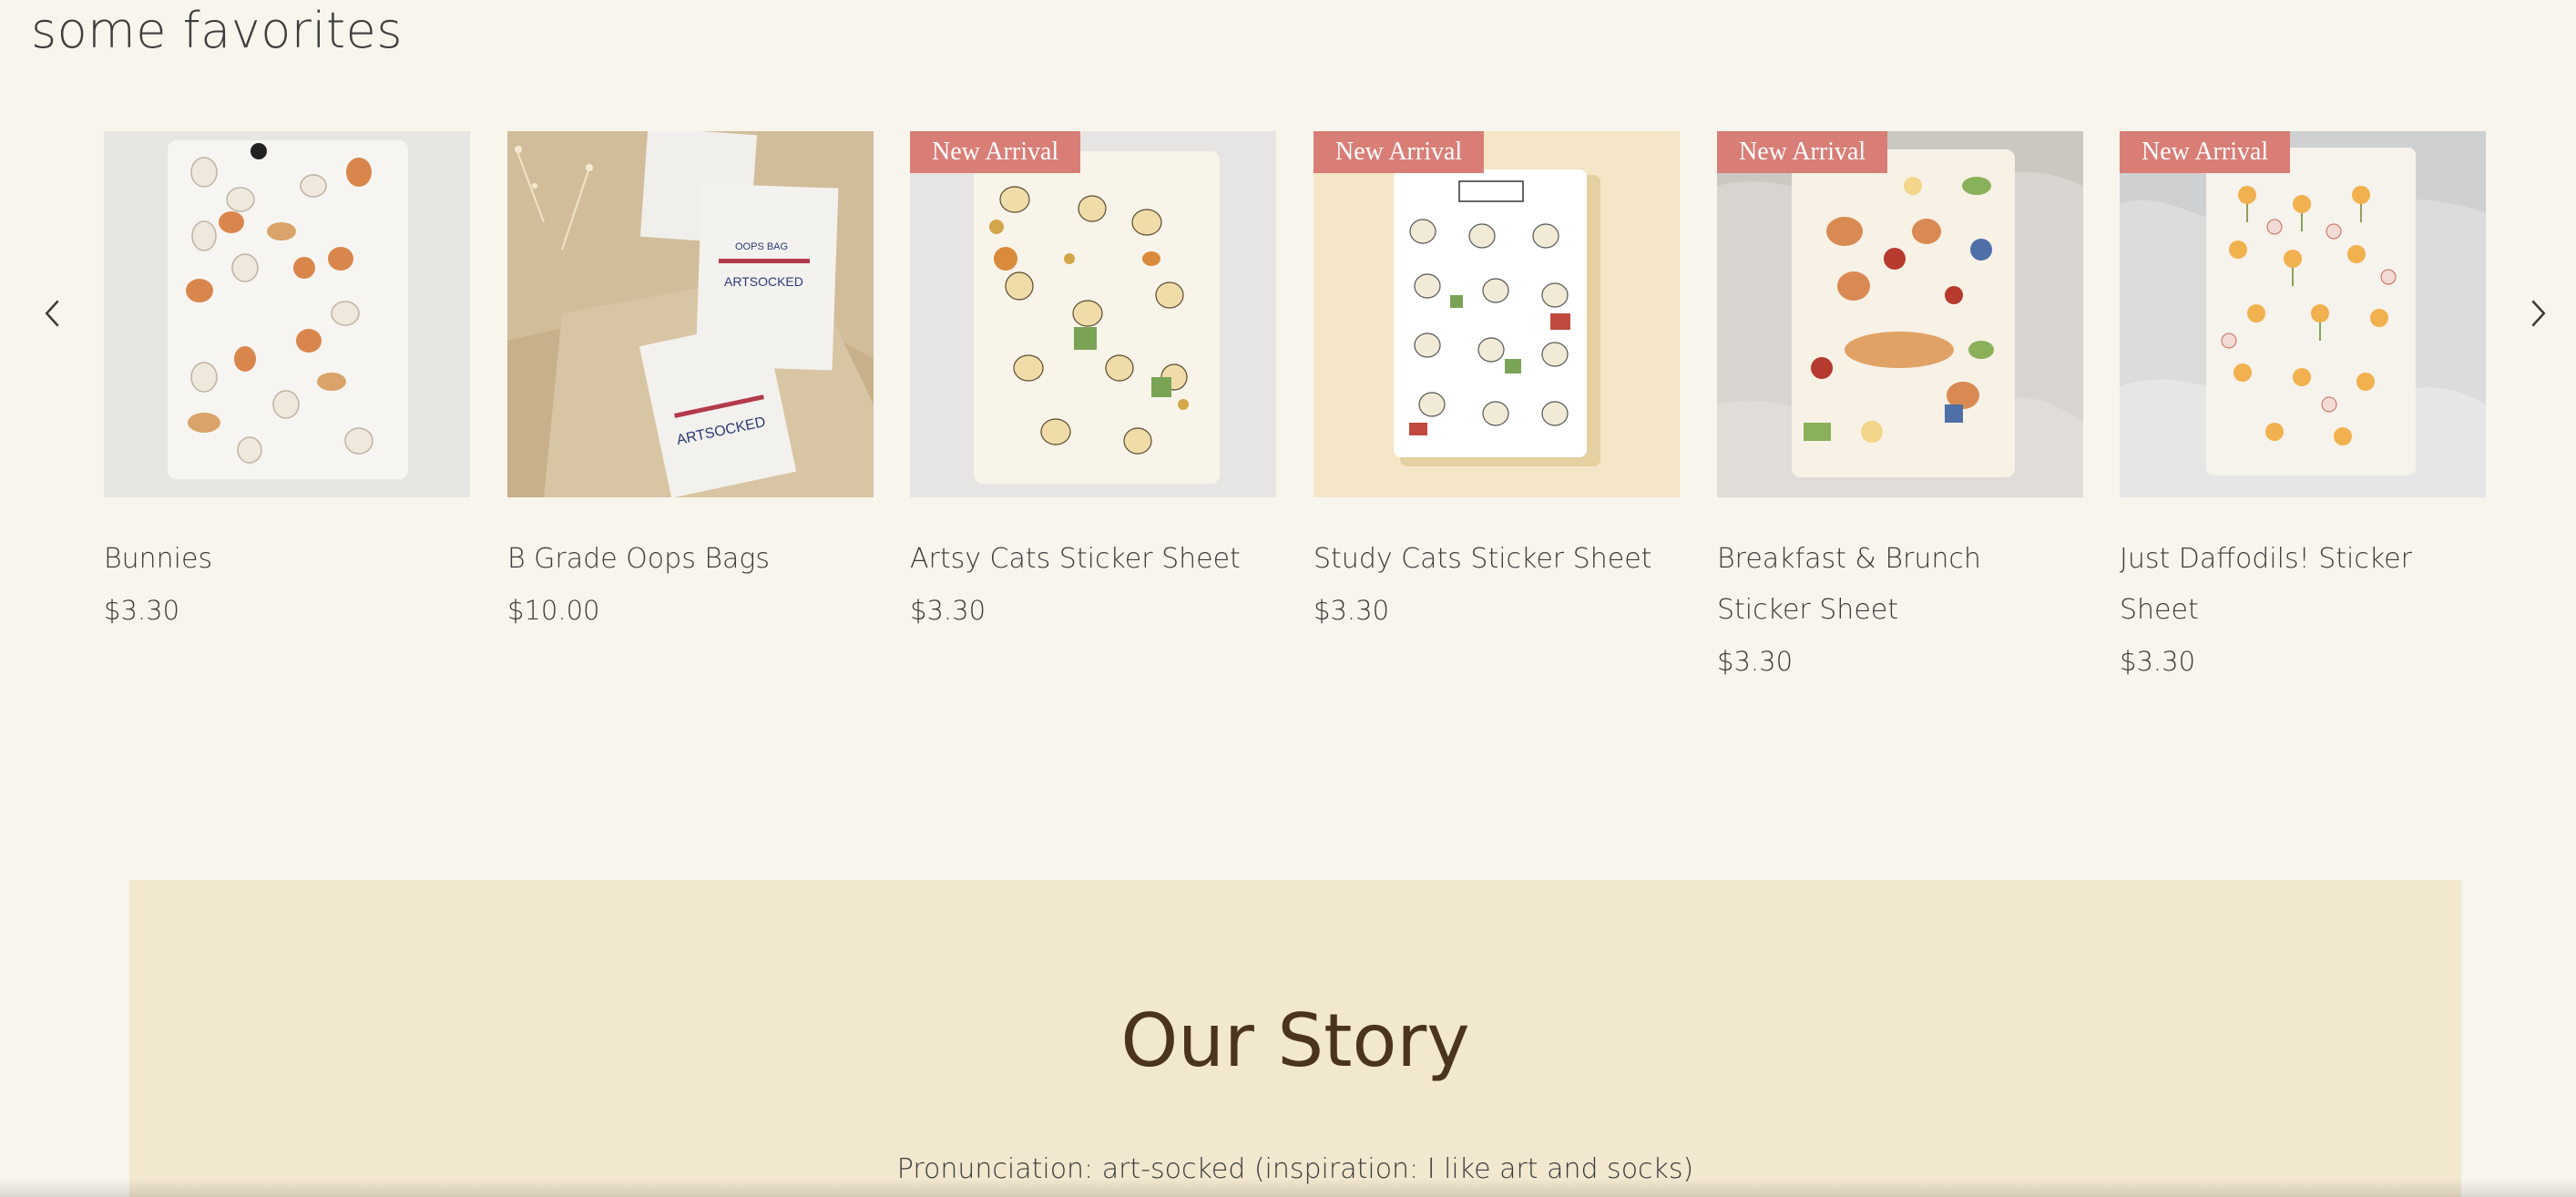 The image size is (2576, 1197). Describe the element at coordinates (287, 314) in the screenshot. I see `product-image` at that location.